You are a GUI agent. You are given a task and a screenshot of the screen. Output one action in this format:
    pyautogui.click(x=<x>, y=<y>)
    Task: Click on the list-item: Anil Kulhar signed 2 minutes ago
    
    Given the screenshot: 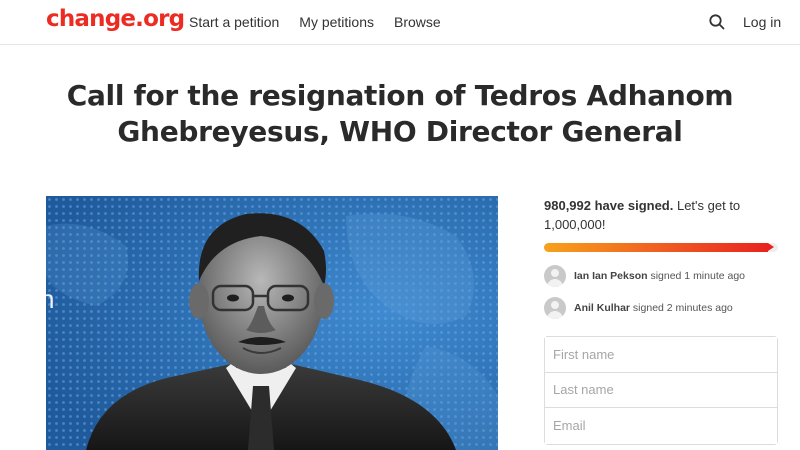 What is the action you would take?
    pyautogui.click(x=661, y=308)
    